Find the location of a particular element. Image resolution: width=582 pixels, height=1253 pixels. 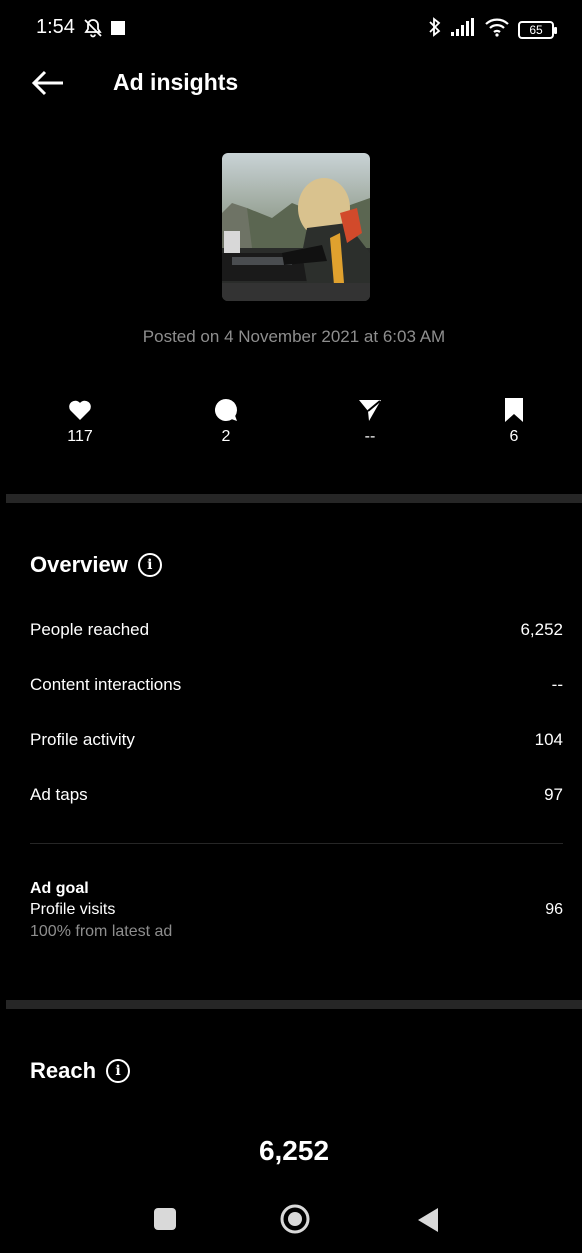

battery-icon: 65 is located at coordinates (537, 29).